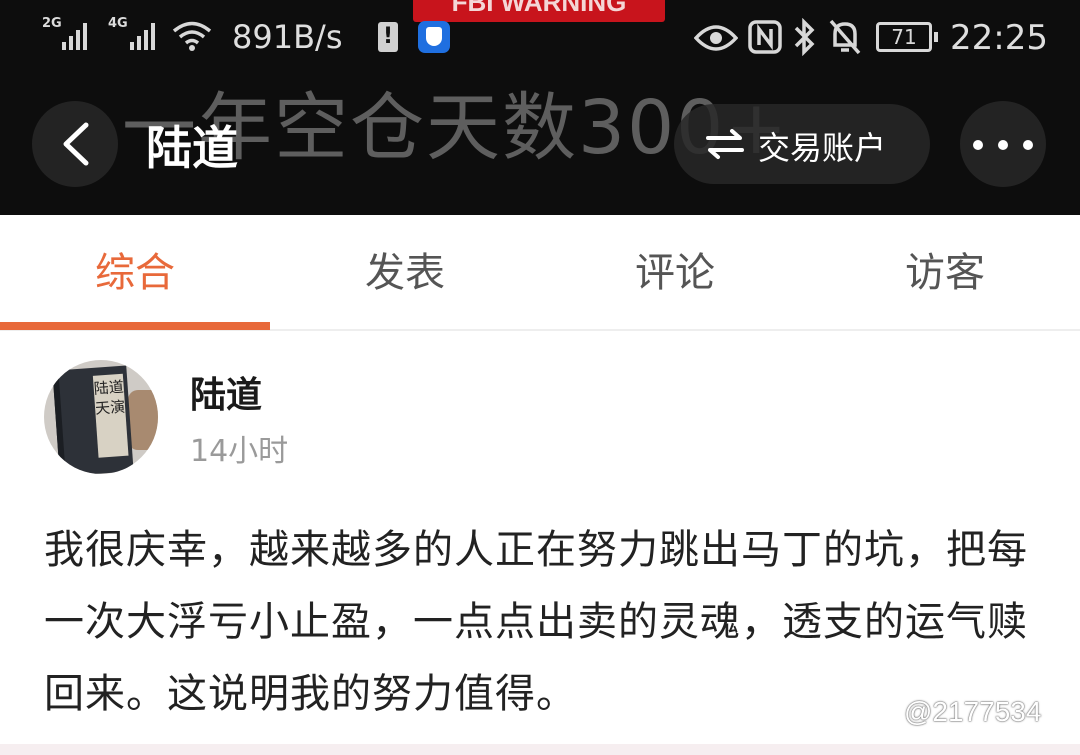 This screenshot has height=755, width=1080. Describe the element at coordinates (434, 37) in the screenshot. I see `shield-icon` at that location.